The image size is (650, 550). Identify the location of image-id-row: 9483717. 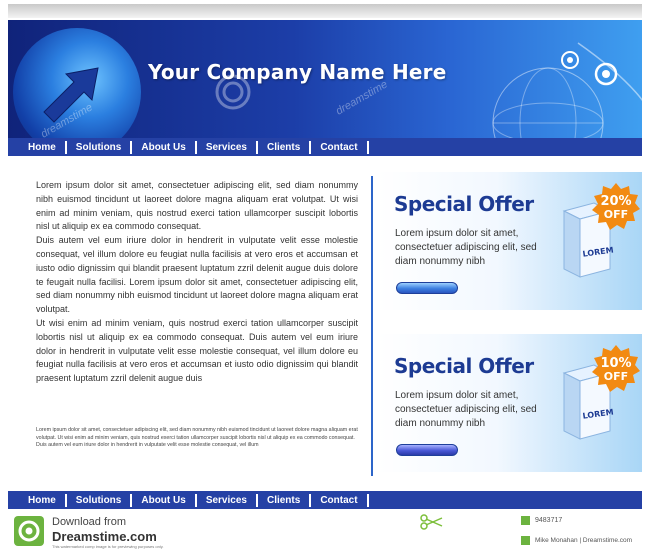
(541, 520).